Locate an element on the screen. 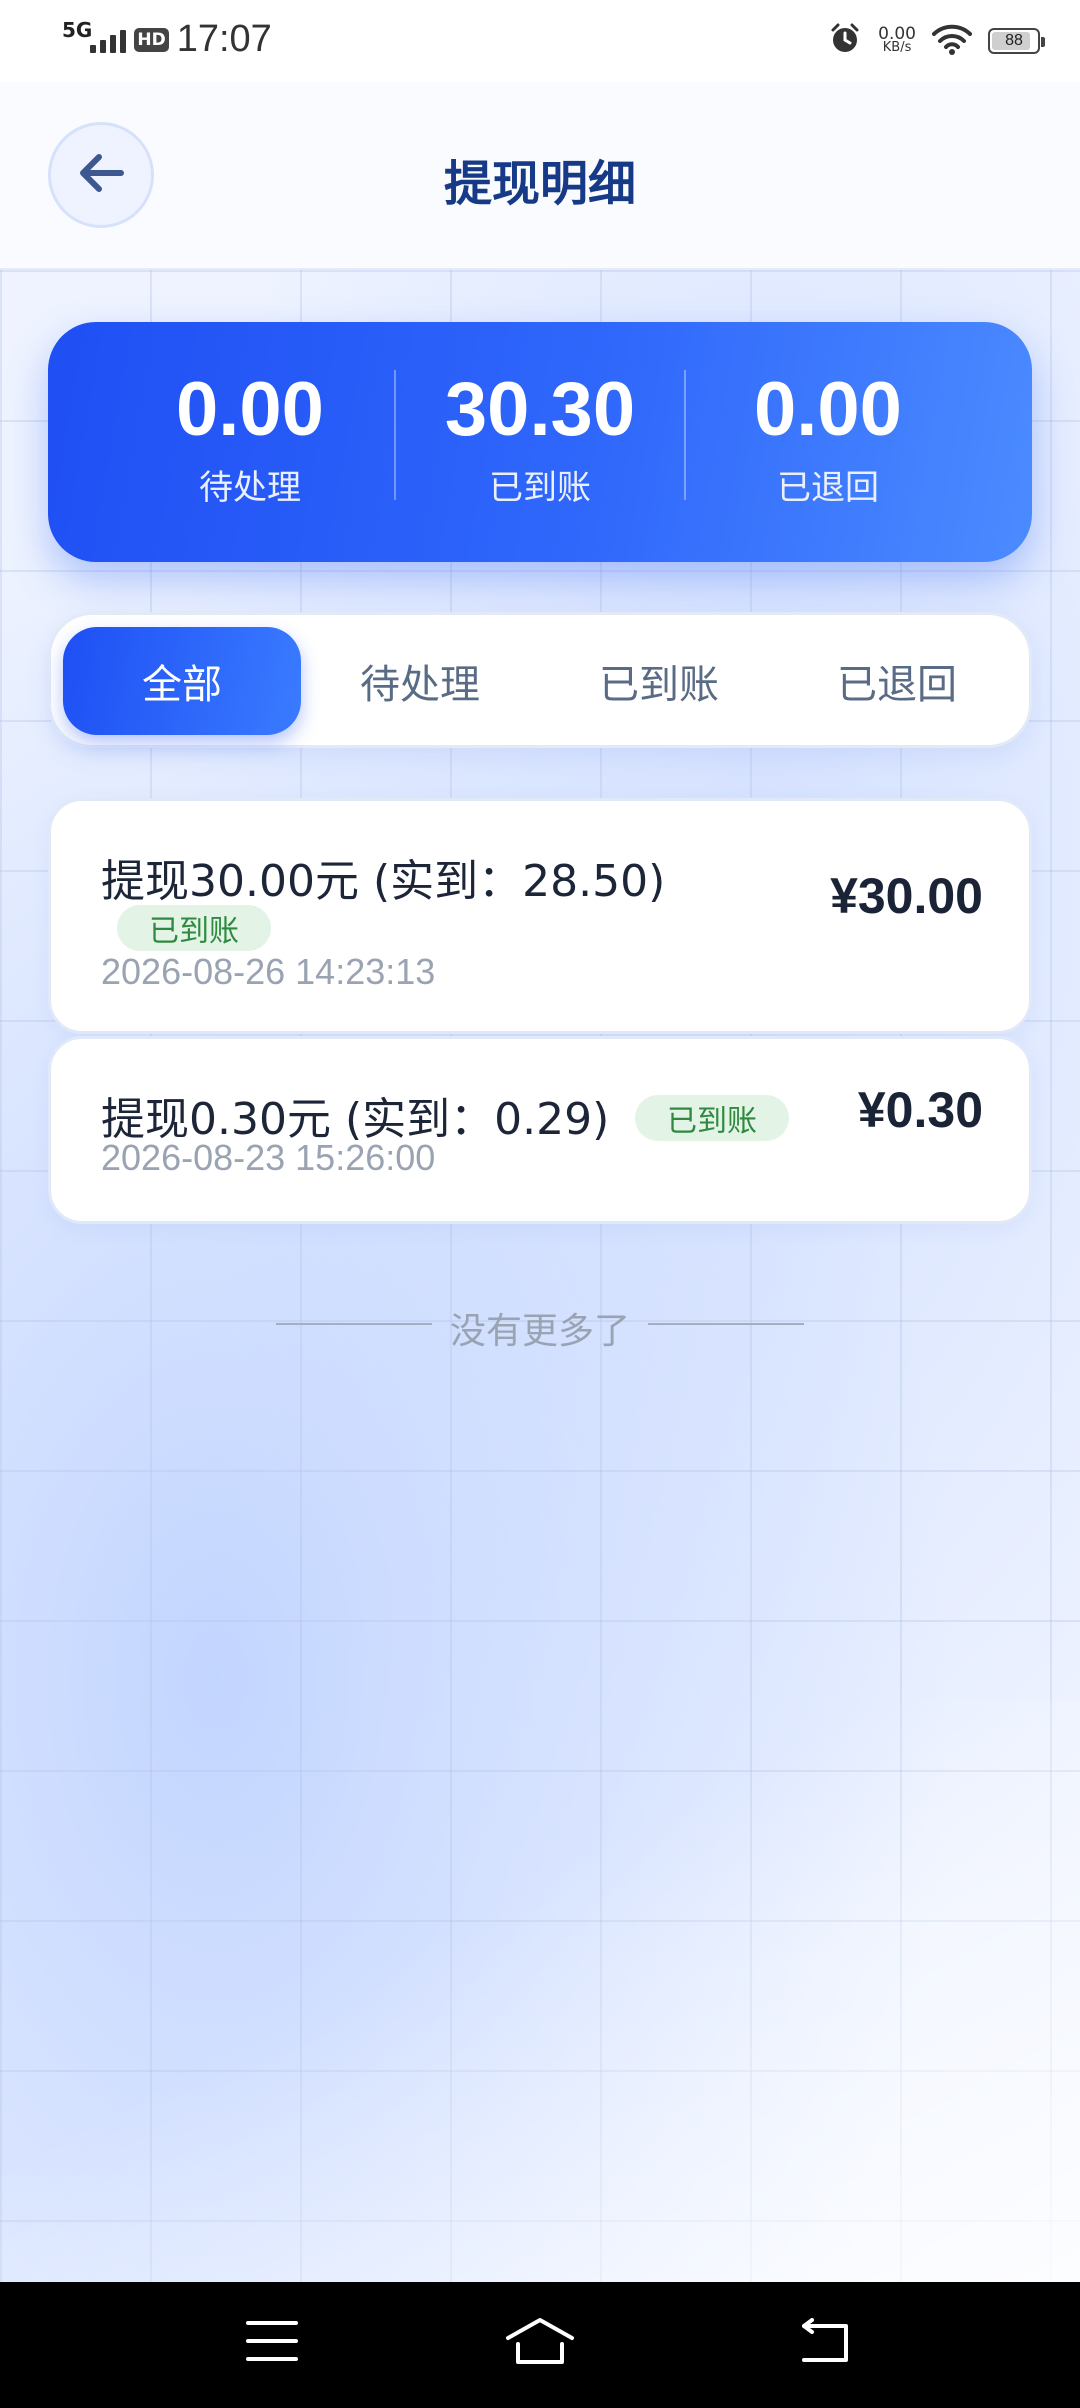 This screenshot has width=1080, height=2408. record-title: 提现30.00元 (实到：28.50) is located at coordinates (383, 881).